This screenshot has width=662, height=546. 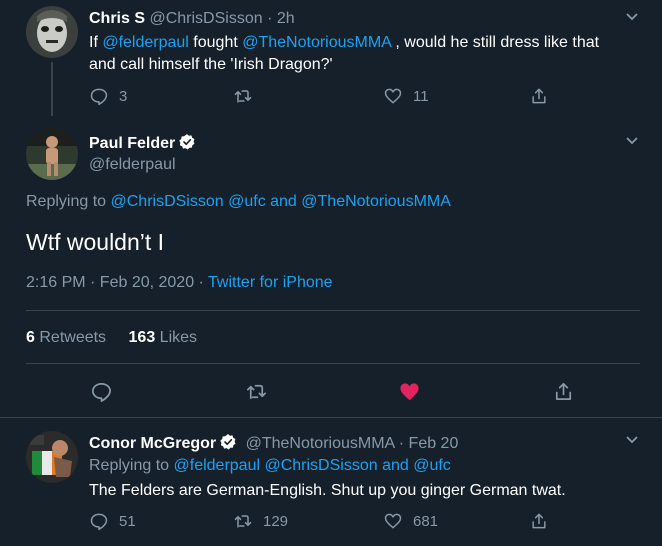 What do you see at coordinates (320, 443) in the screenshot?
I see `user-handle: @TheNotoriousMMA` at bounding box center [320, 443].